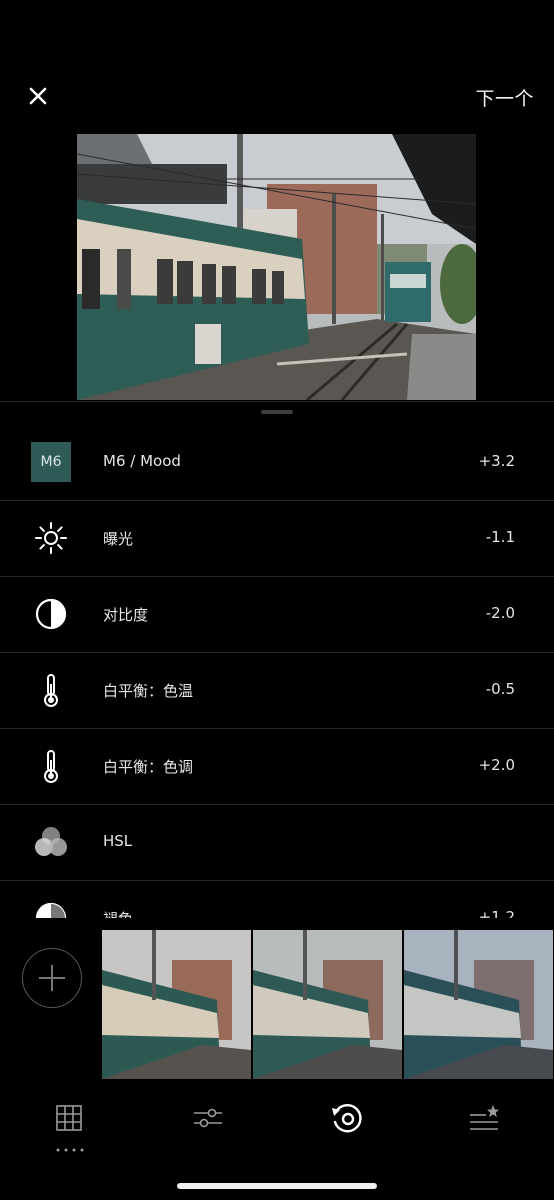  What do you see at coordinates (51, 842) in the screenshot?
I see `hsl-icon` at bounding box center [51, 842].